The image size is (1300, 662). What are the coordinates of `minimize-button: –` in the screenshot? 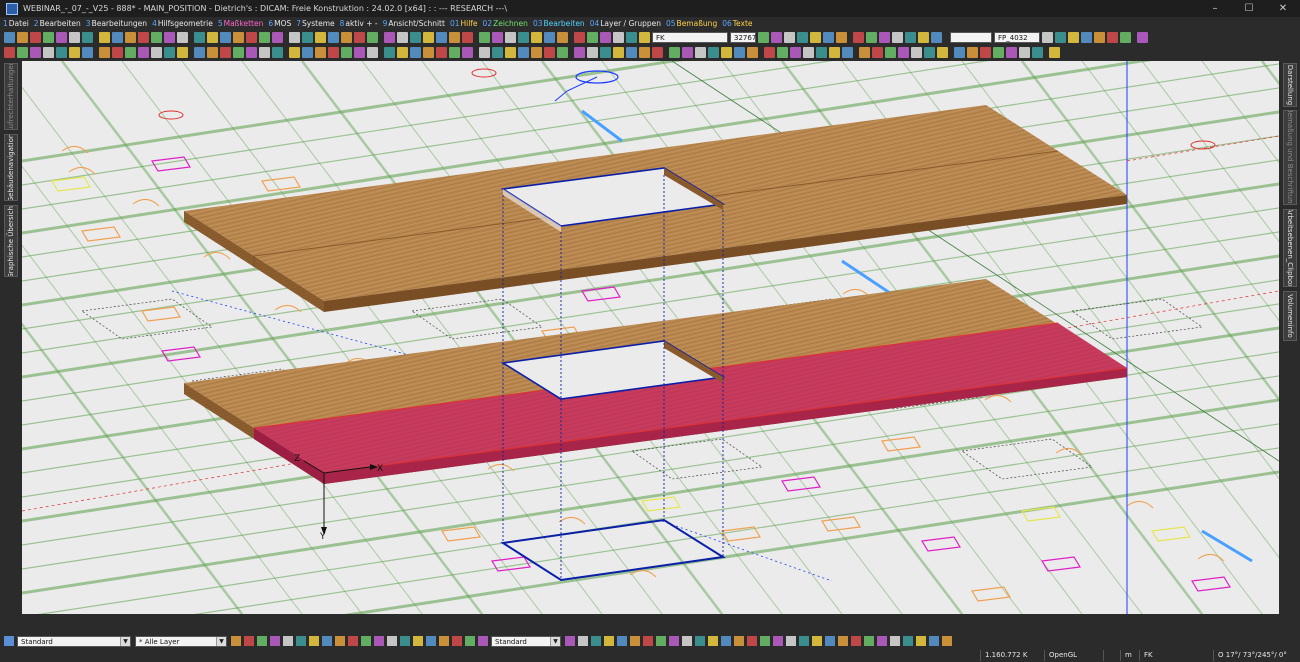 It's located at (1215, 8).